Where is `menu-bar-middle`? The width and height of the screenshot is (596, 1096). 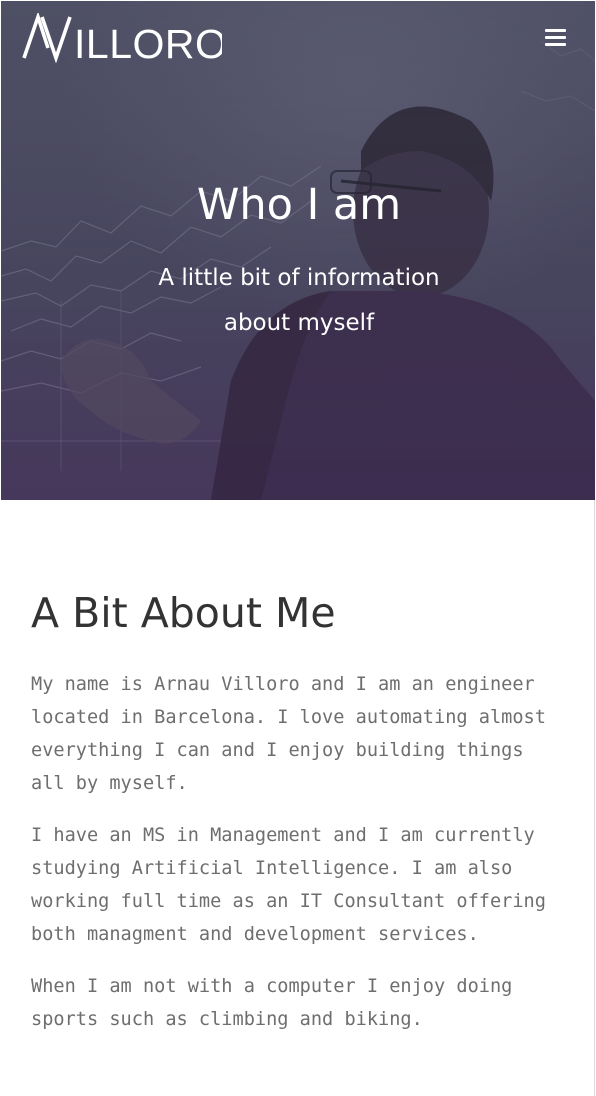
menu-bar-middle is located at coordinates (555, 37).